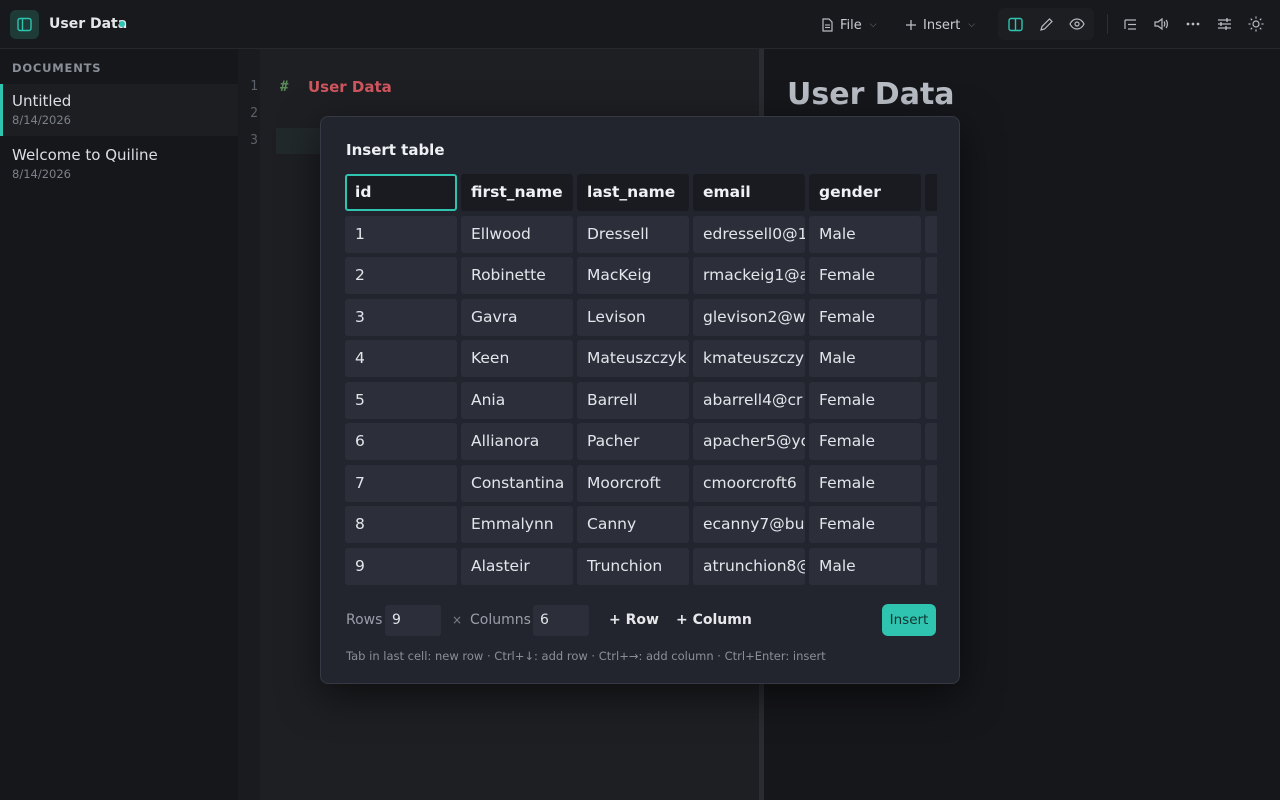  What do you see at coordinates (749, 234) in the screenshot?
I see `table-cell: edressell0@1` at bounding box center [749, 234].